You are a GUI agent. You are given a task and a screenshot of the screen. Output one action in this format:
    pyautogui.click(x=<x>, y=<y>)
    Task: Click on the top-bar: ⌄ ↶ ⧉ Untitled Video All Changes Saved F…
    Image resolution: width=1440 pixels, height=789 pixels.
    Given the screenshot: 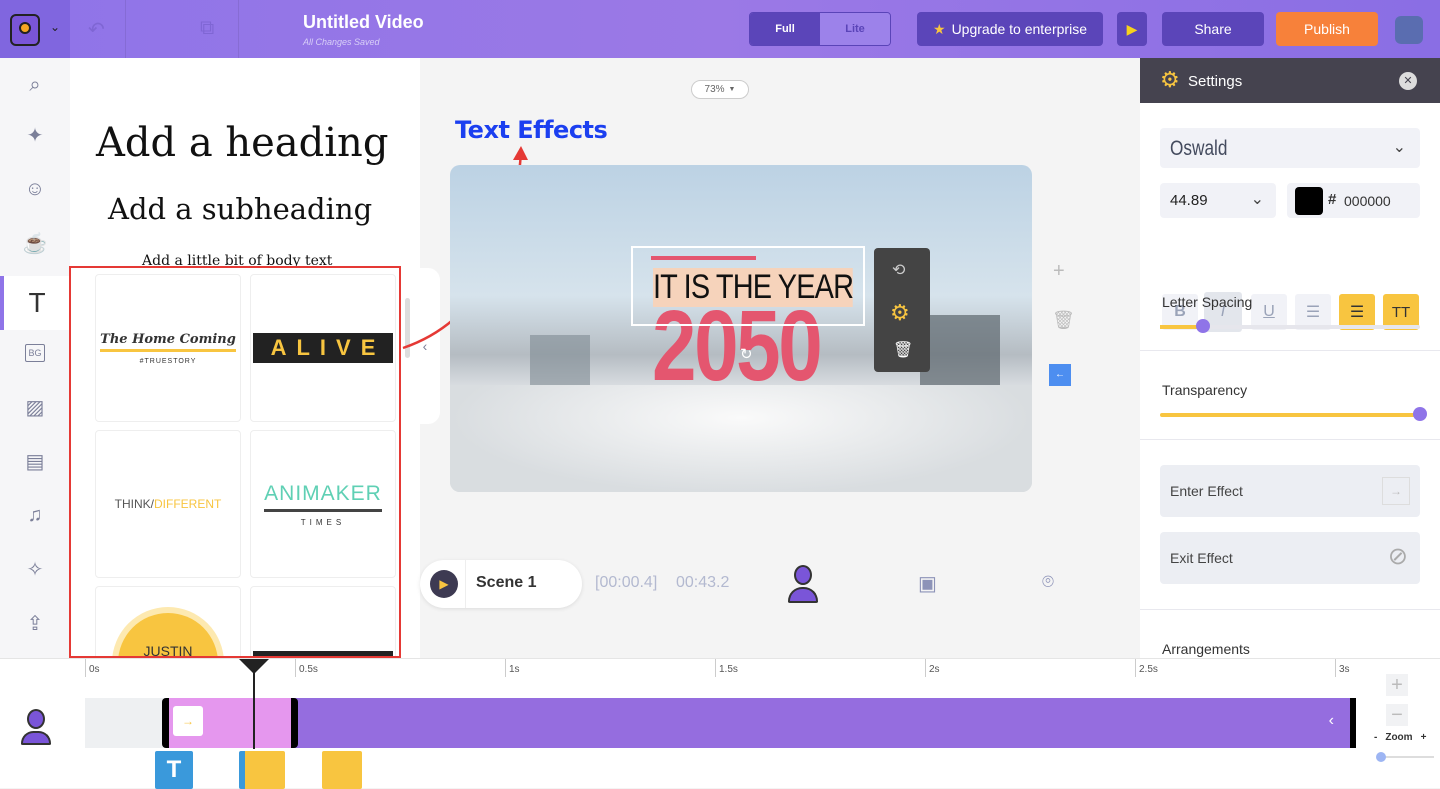 What is the action you would take?
    pyautogui.click(x=720, y=29)
    